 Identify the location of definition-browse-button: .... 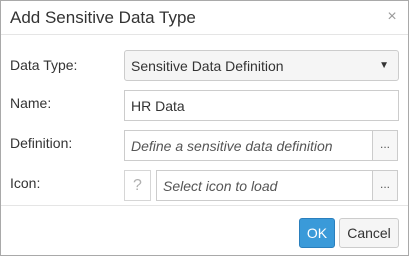
(385, 145).